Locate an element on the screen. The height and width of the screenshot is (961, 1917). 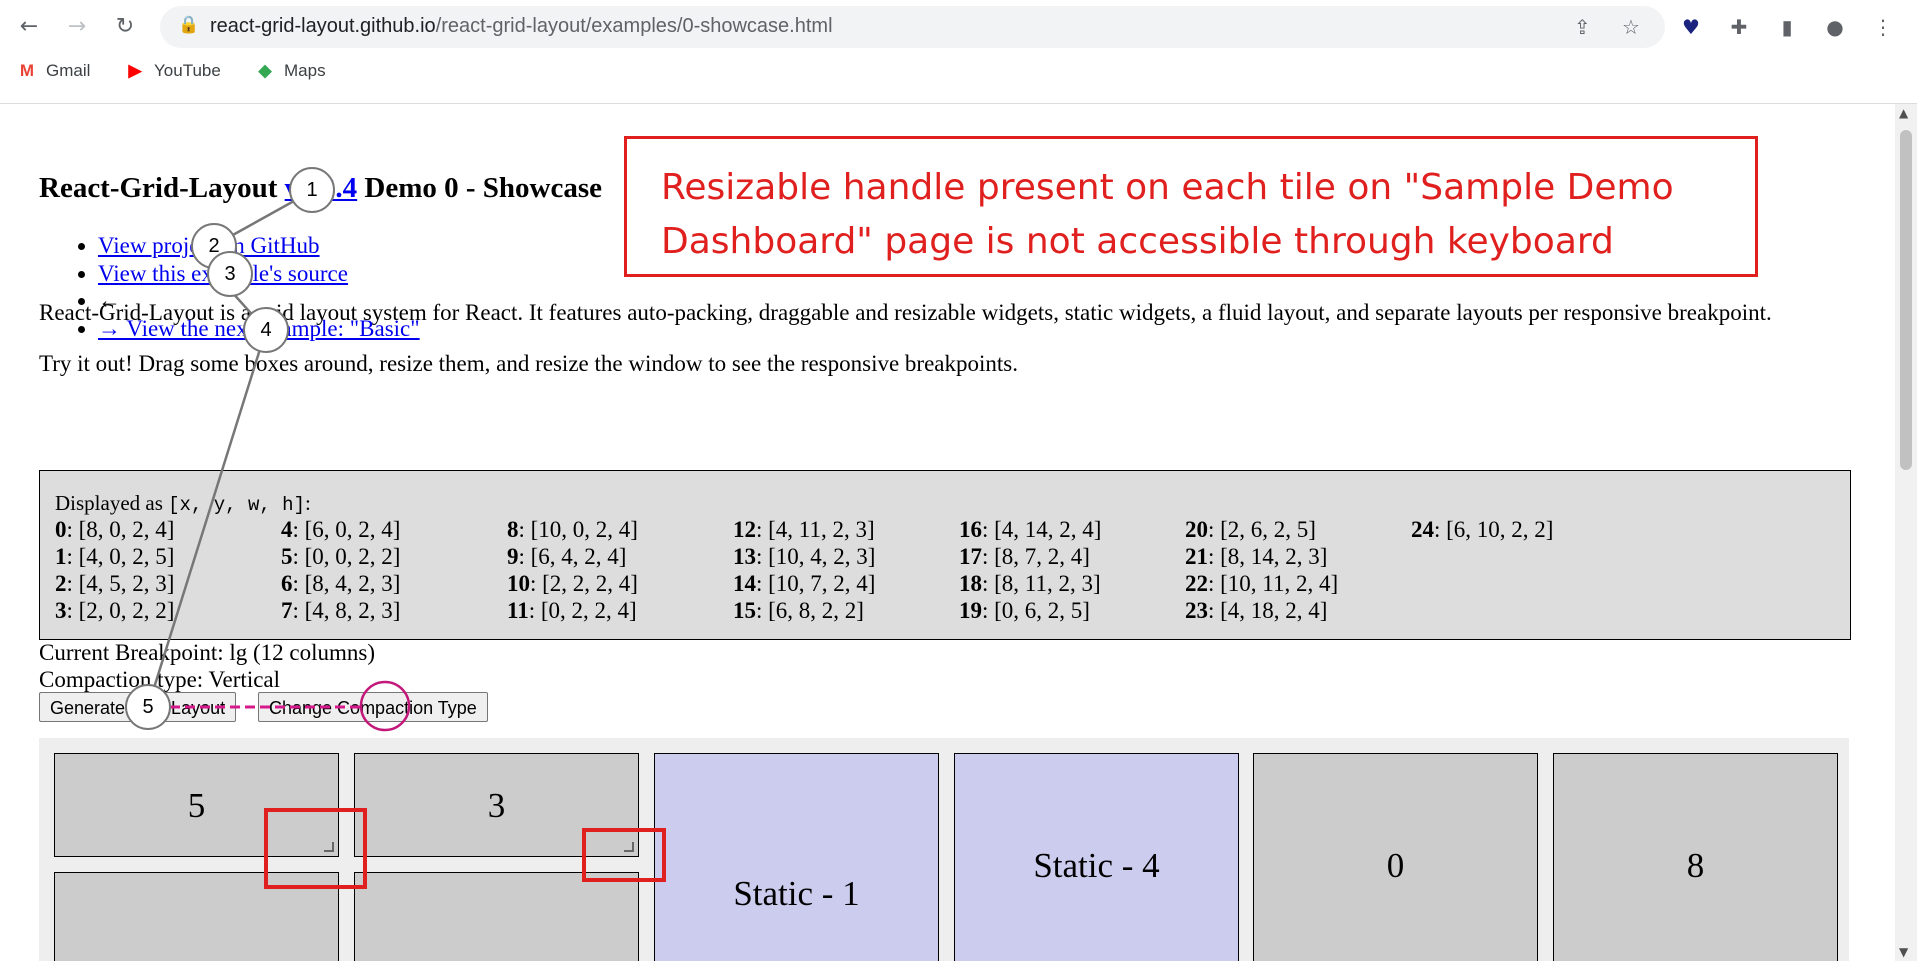
bookmark-maps: ◆ Maps is located at coordinates (289, 71).